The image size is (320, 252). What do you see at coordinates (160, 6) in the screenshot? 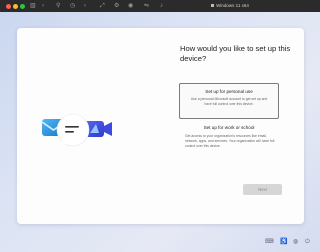
I see `vm-titlebar: ▥ ‹ ⚲ ◷ › ⤢ ⚙ ◉ ⇋ ♪ Windows 11 x64` at bounding box center [160, 6].